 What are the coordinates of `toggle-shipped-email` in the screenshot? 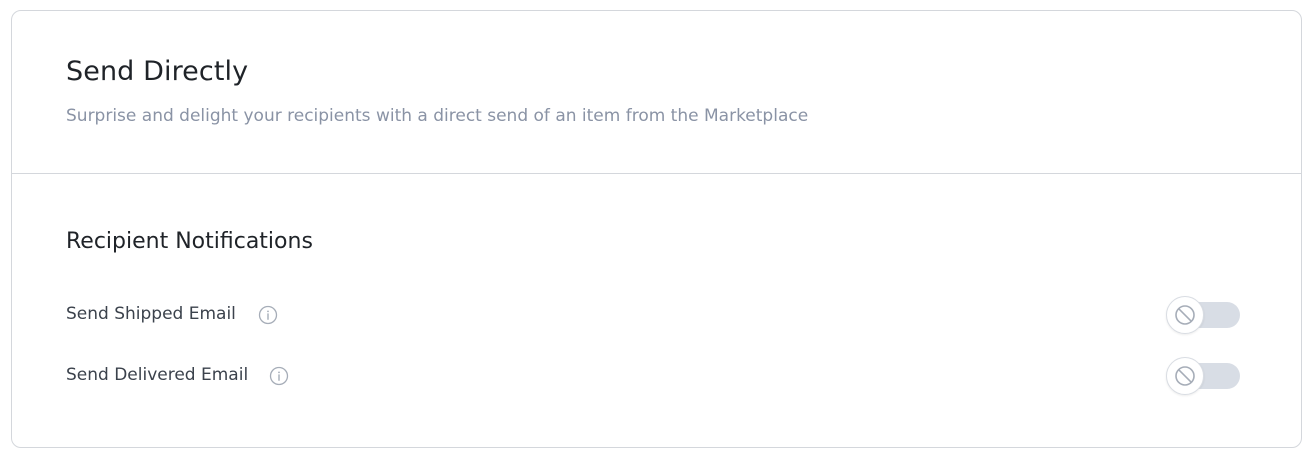 It's located at (1203, 315).